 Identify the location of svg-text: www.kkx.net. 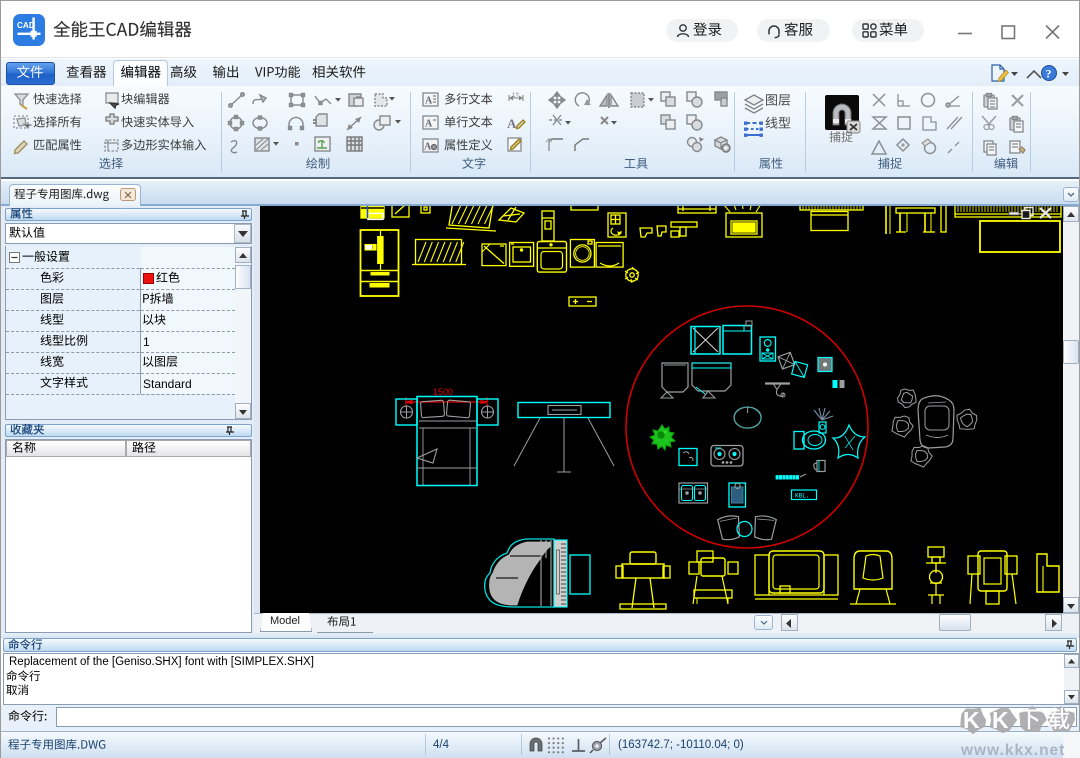
(1012, 750).